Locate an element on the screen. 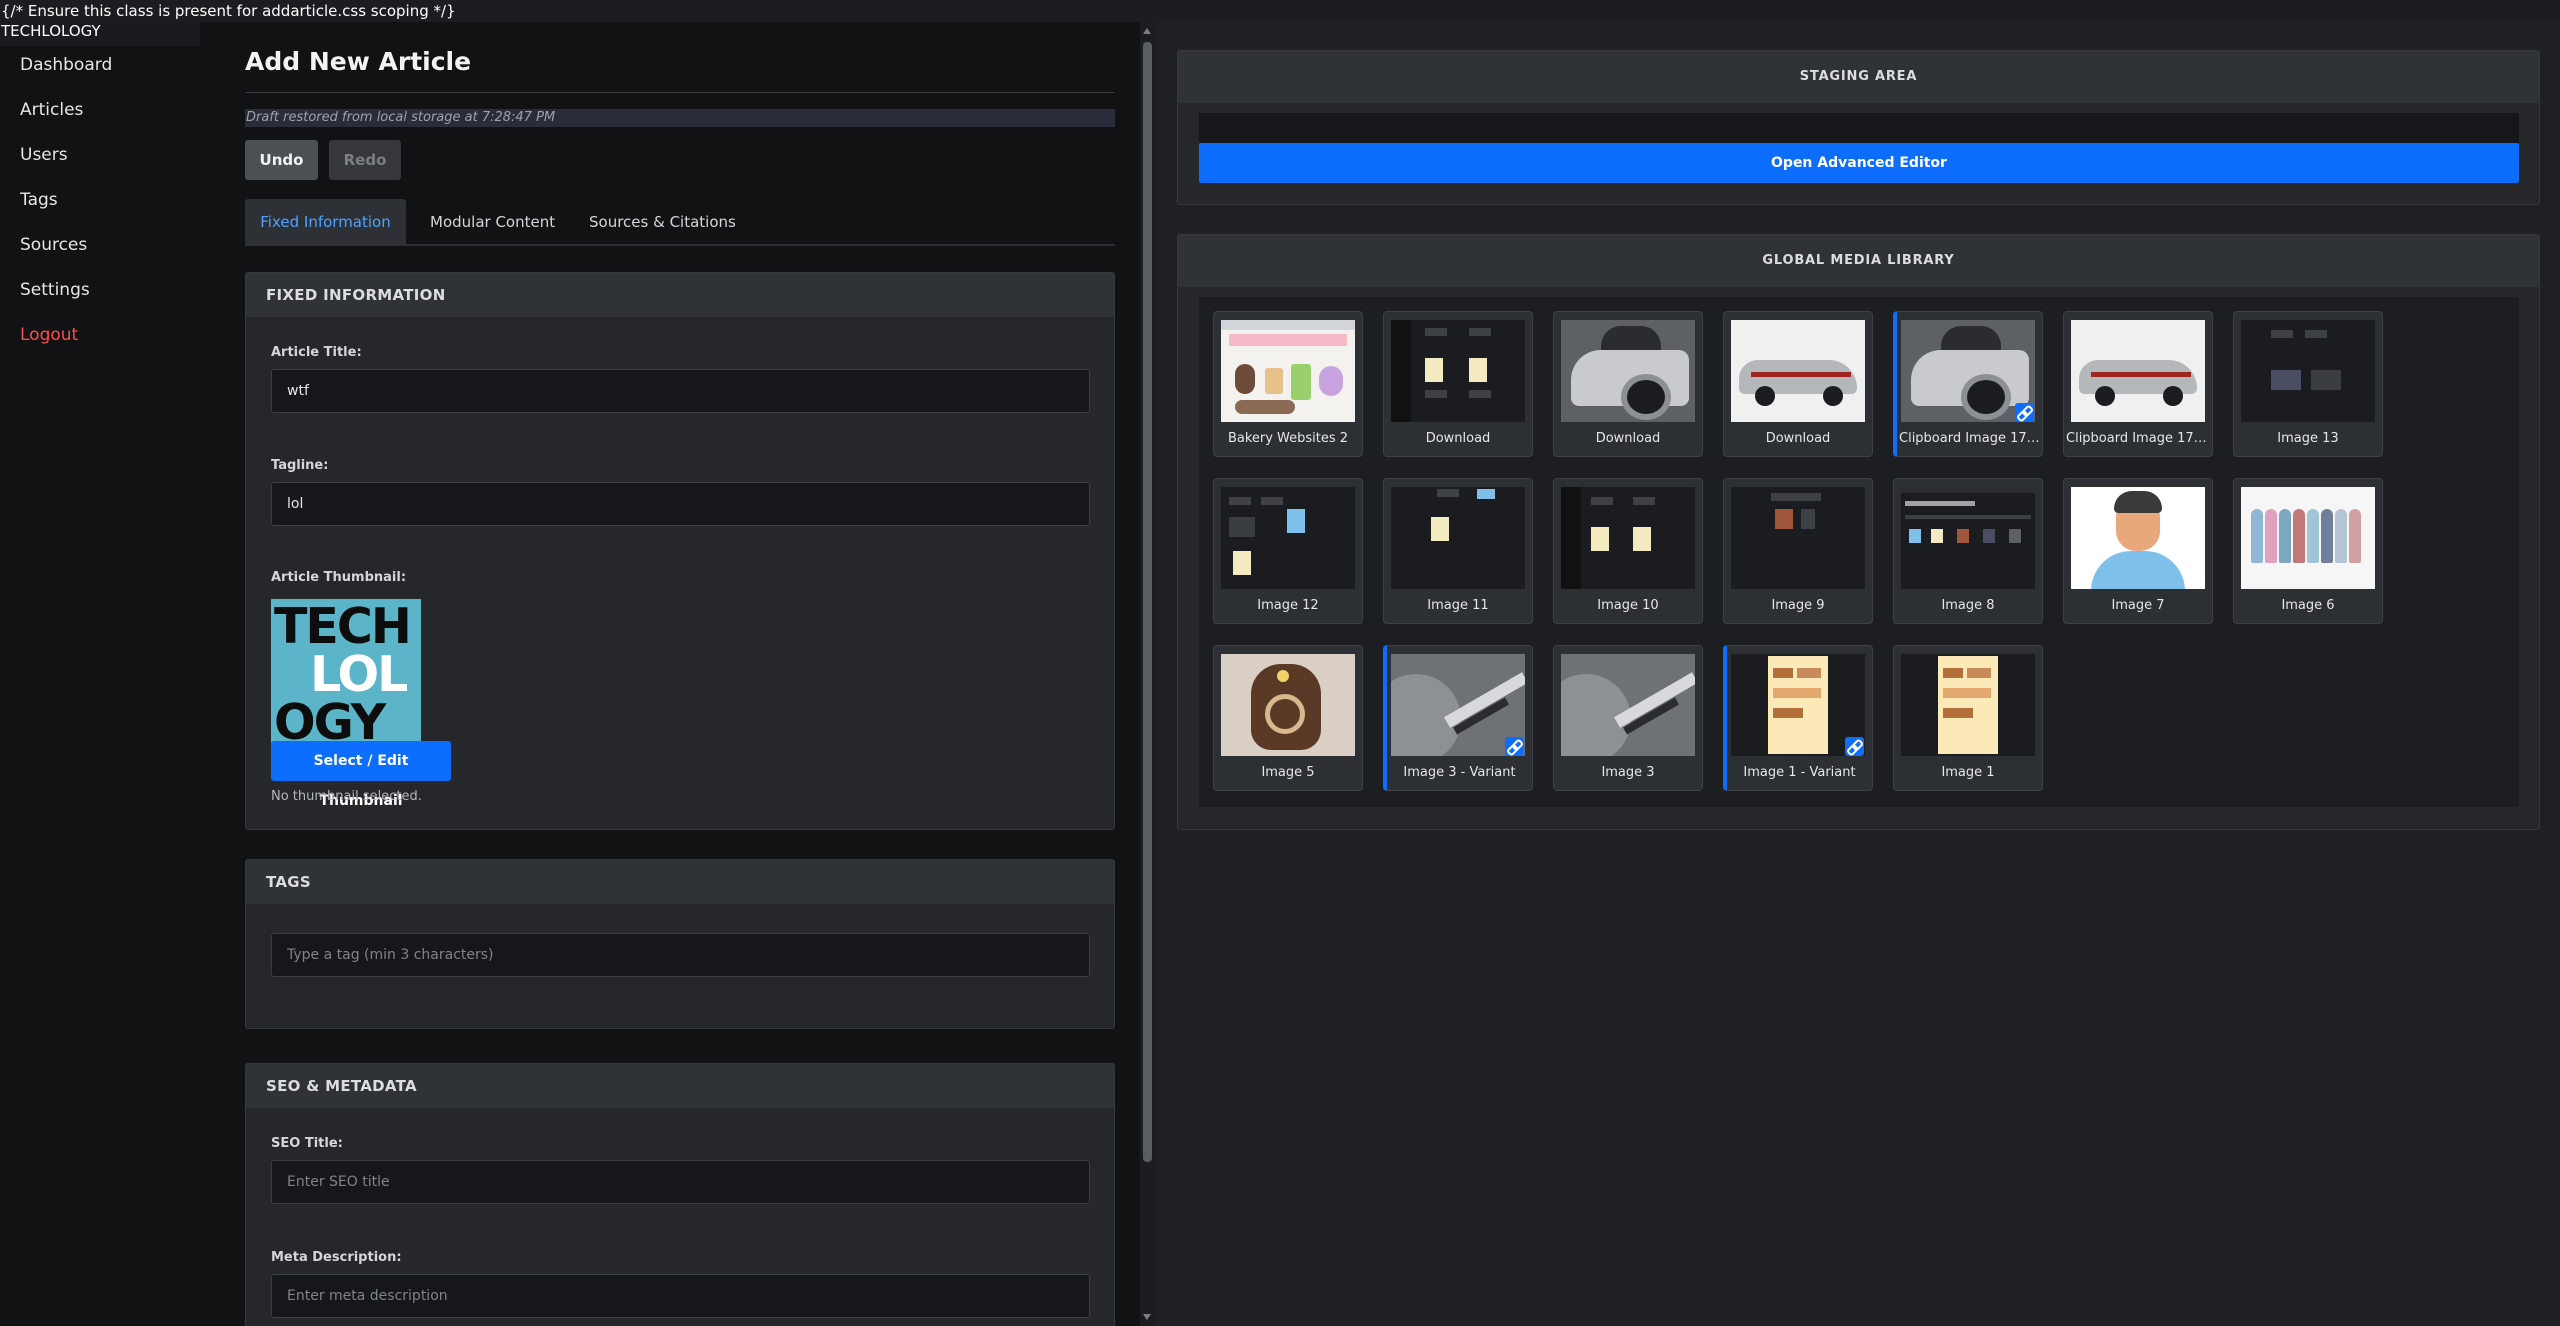 The height and width of the screenshot is (1326, 2560). sidebar-item-dashboard: Dashboard is located at coordinates (100, 68).